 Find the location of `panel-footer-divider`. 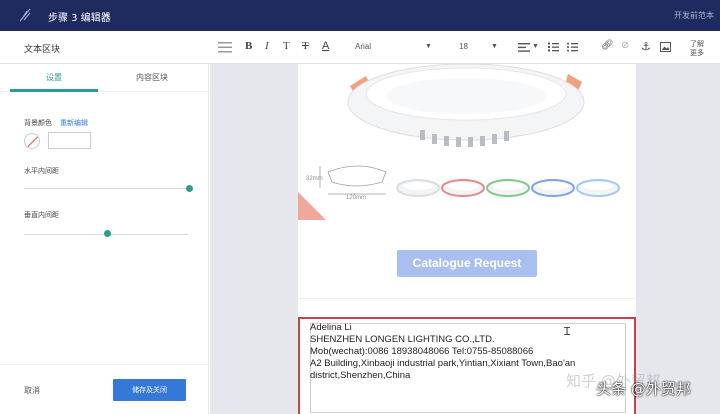

panel-footer-divider is located at coordinates (104, 364).